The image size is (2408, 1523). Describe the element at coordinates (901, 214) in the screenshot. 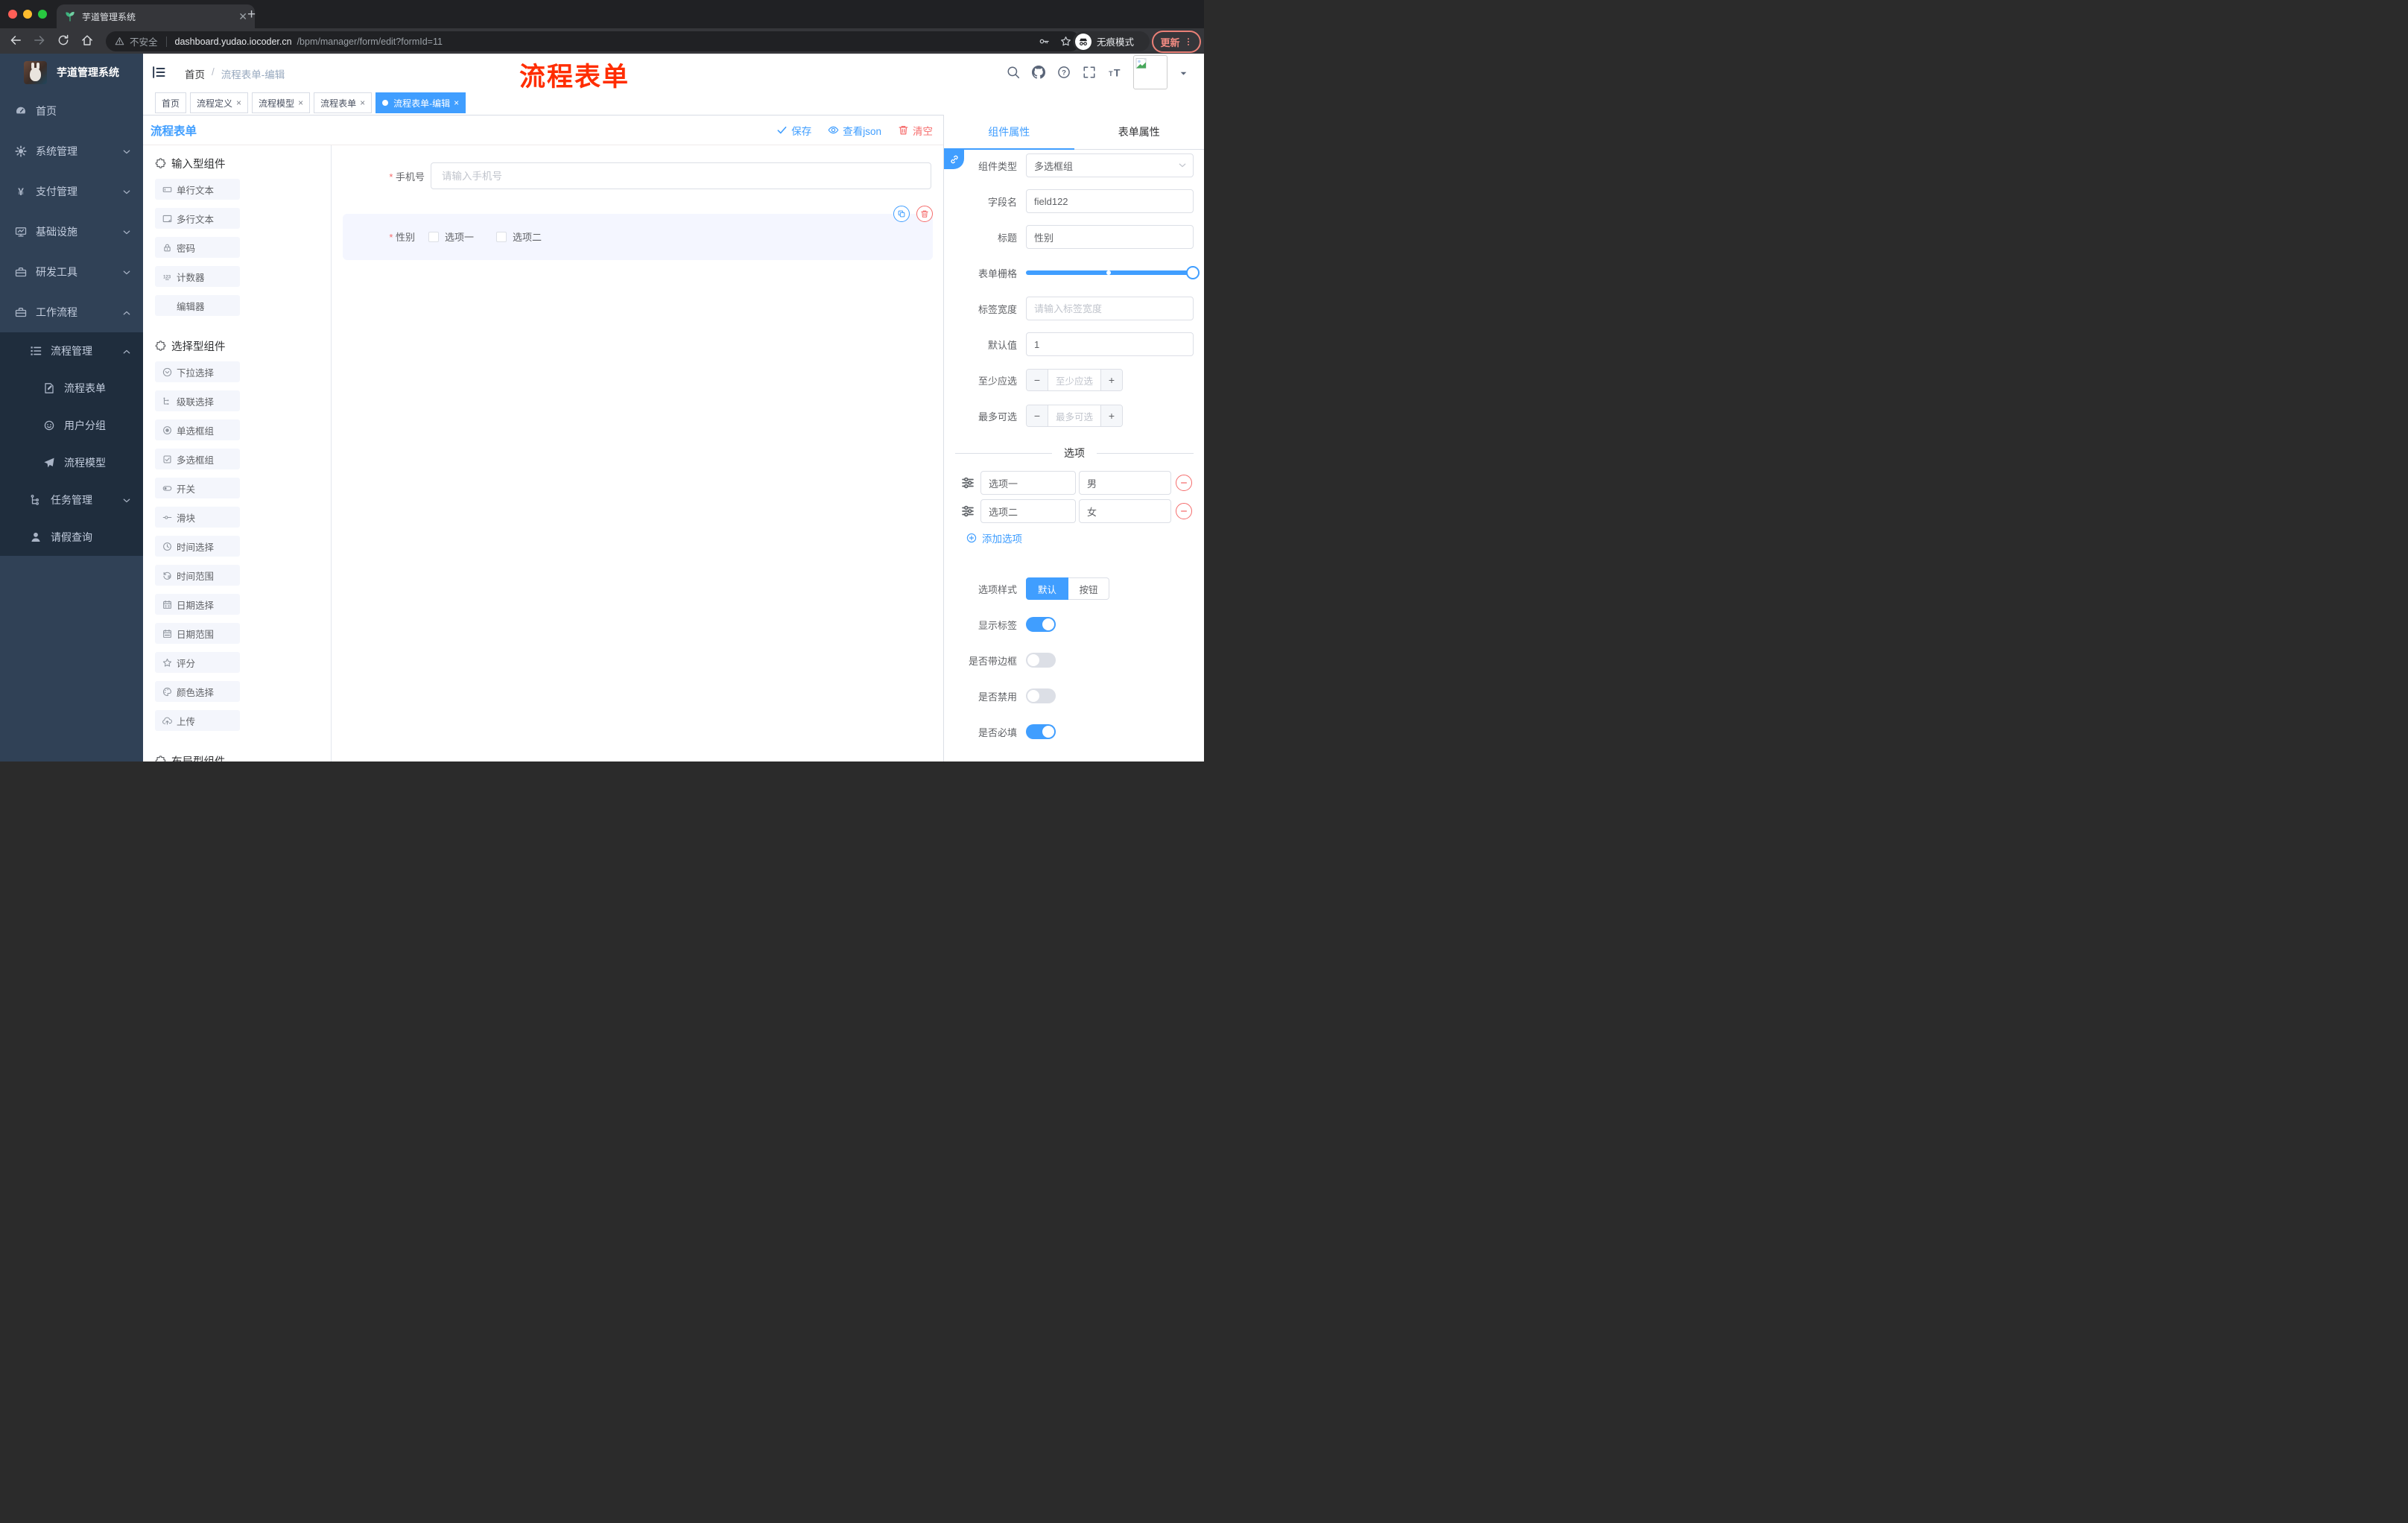

I see `copy-component-button` at that location.